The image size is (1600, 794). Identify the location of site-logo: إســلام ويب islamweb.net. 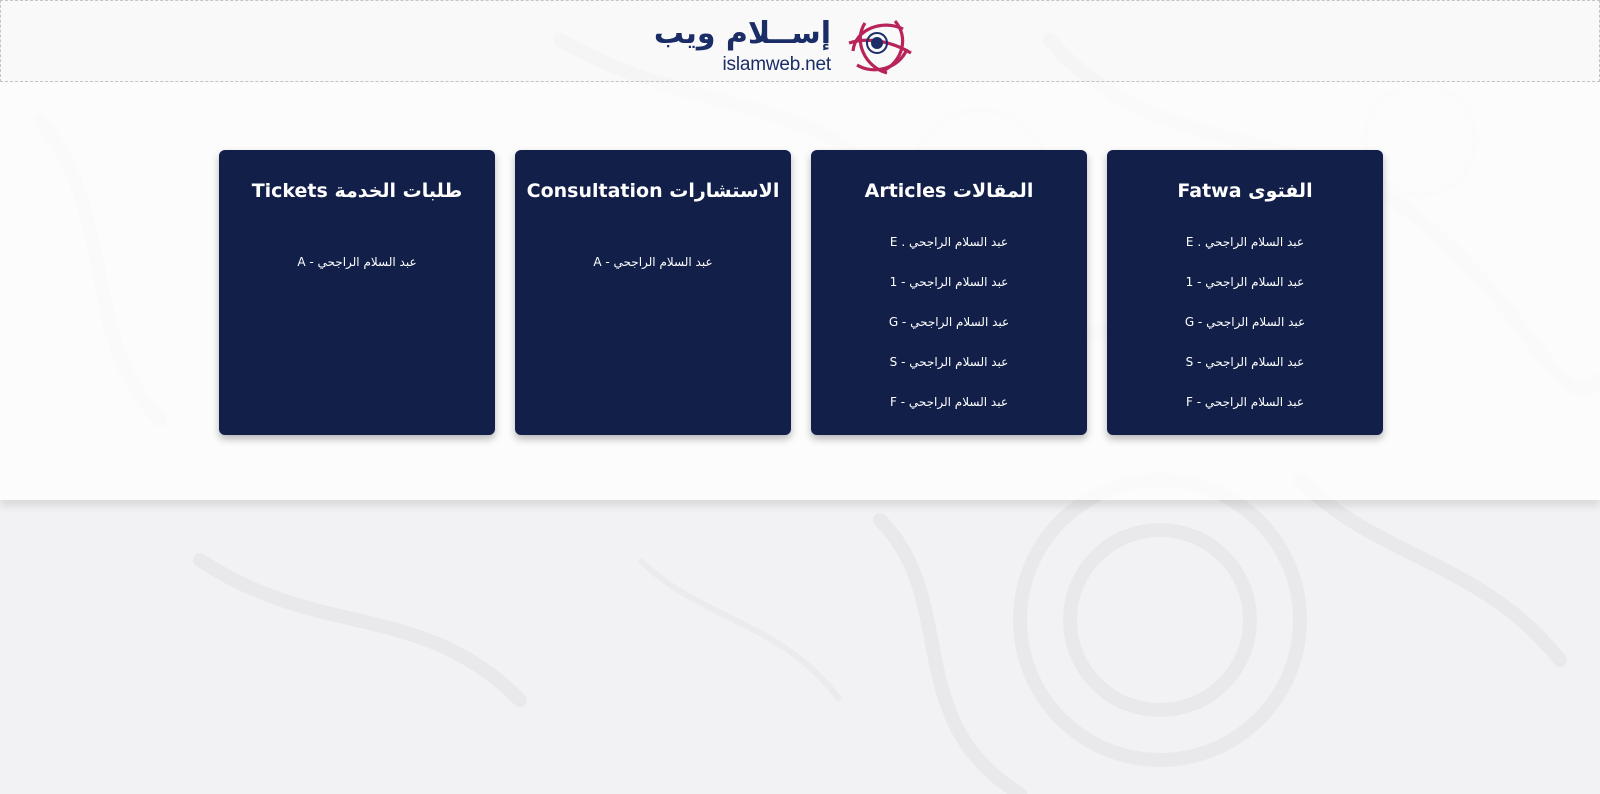
(784, 46).